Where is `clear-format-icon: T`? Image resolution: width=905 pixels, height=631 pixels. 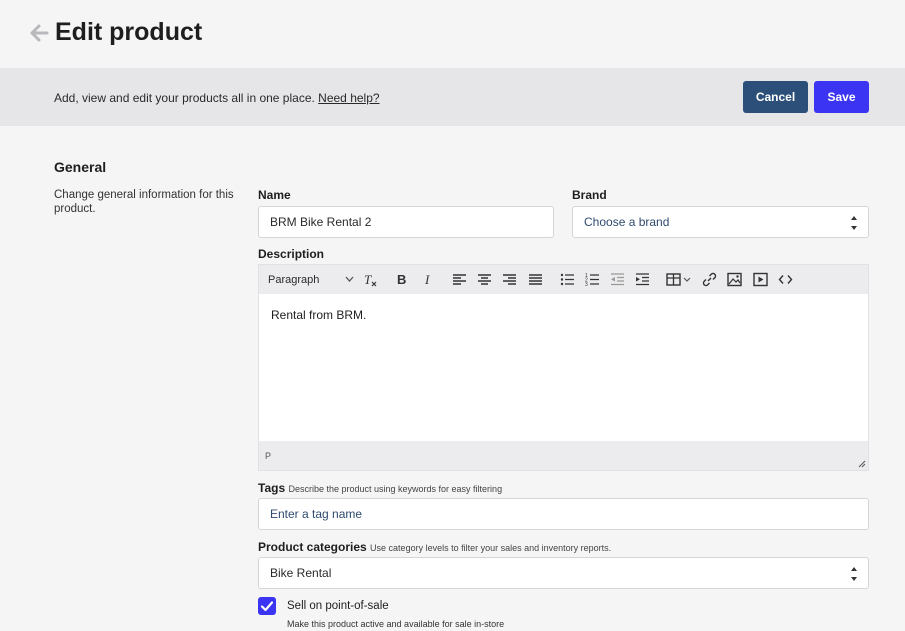
clear-format-icon: T is located at coordinates (370, 279).